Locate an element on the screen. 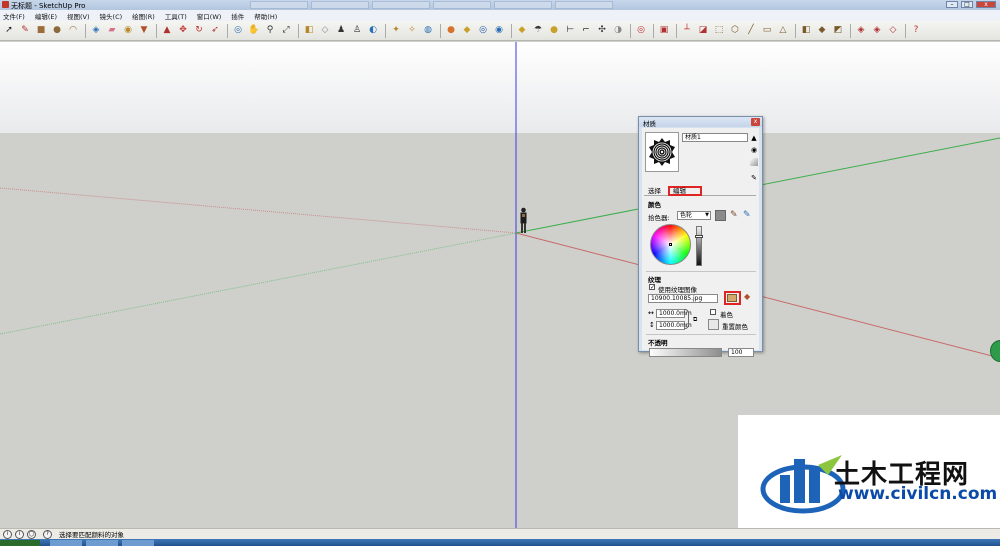  match-color-in-model-icon: ✎ is located at coordinates (734, 215).